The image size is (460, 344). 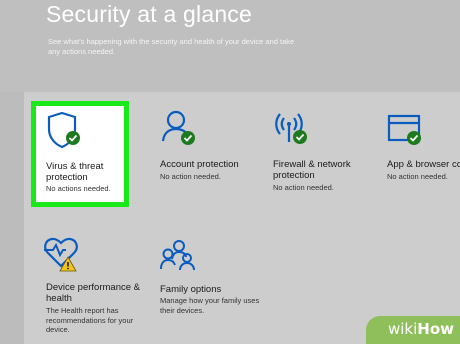 What do you see at coordinates (63, 132) in the screenshot?
I see `shield-check-icon` at bounding box center [63, 132].